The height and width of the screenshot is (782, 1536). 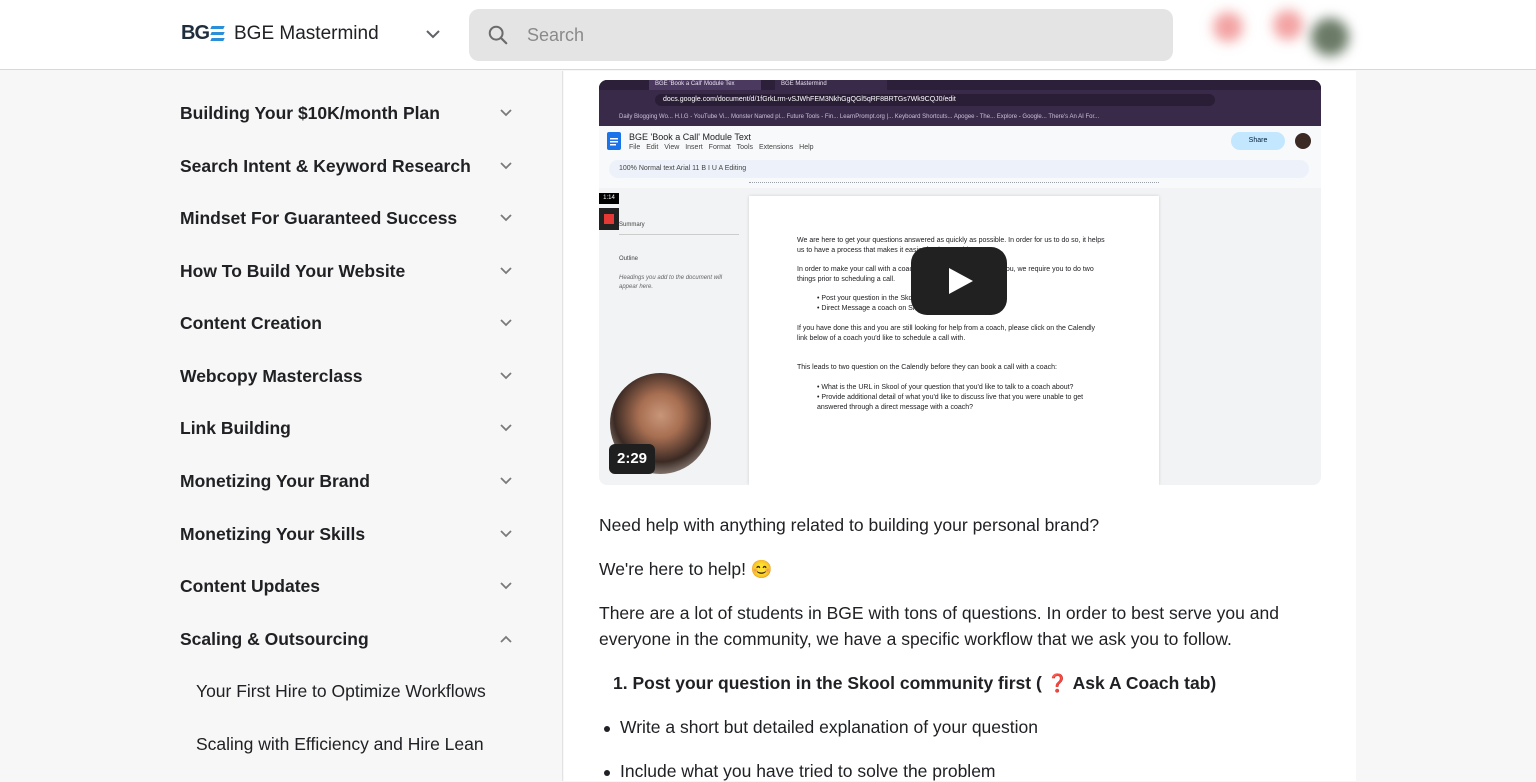 I want to click on module-item: Building Your $10K/month Plan, so click(x=350, y=113).